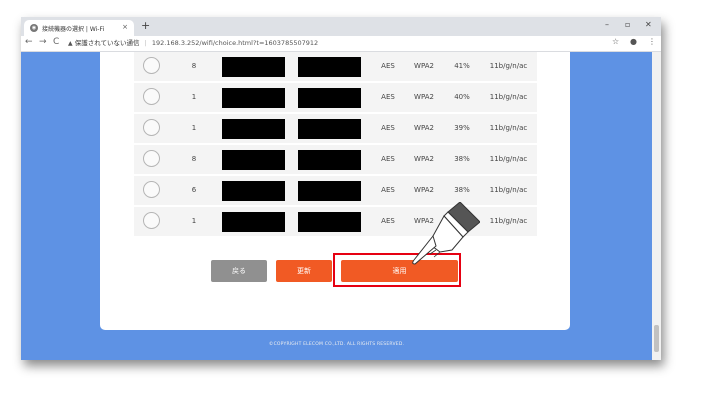 This screenshot has width=702, height=402. I want to click on back-arrow-icon: ←, so click(29, 42).